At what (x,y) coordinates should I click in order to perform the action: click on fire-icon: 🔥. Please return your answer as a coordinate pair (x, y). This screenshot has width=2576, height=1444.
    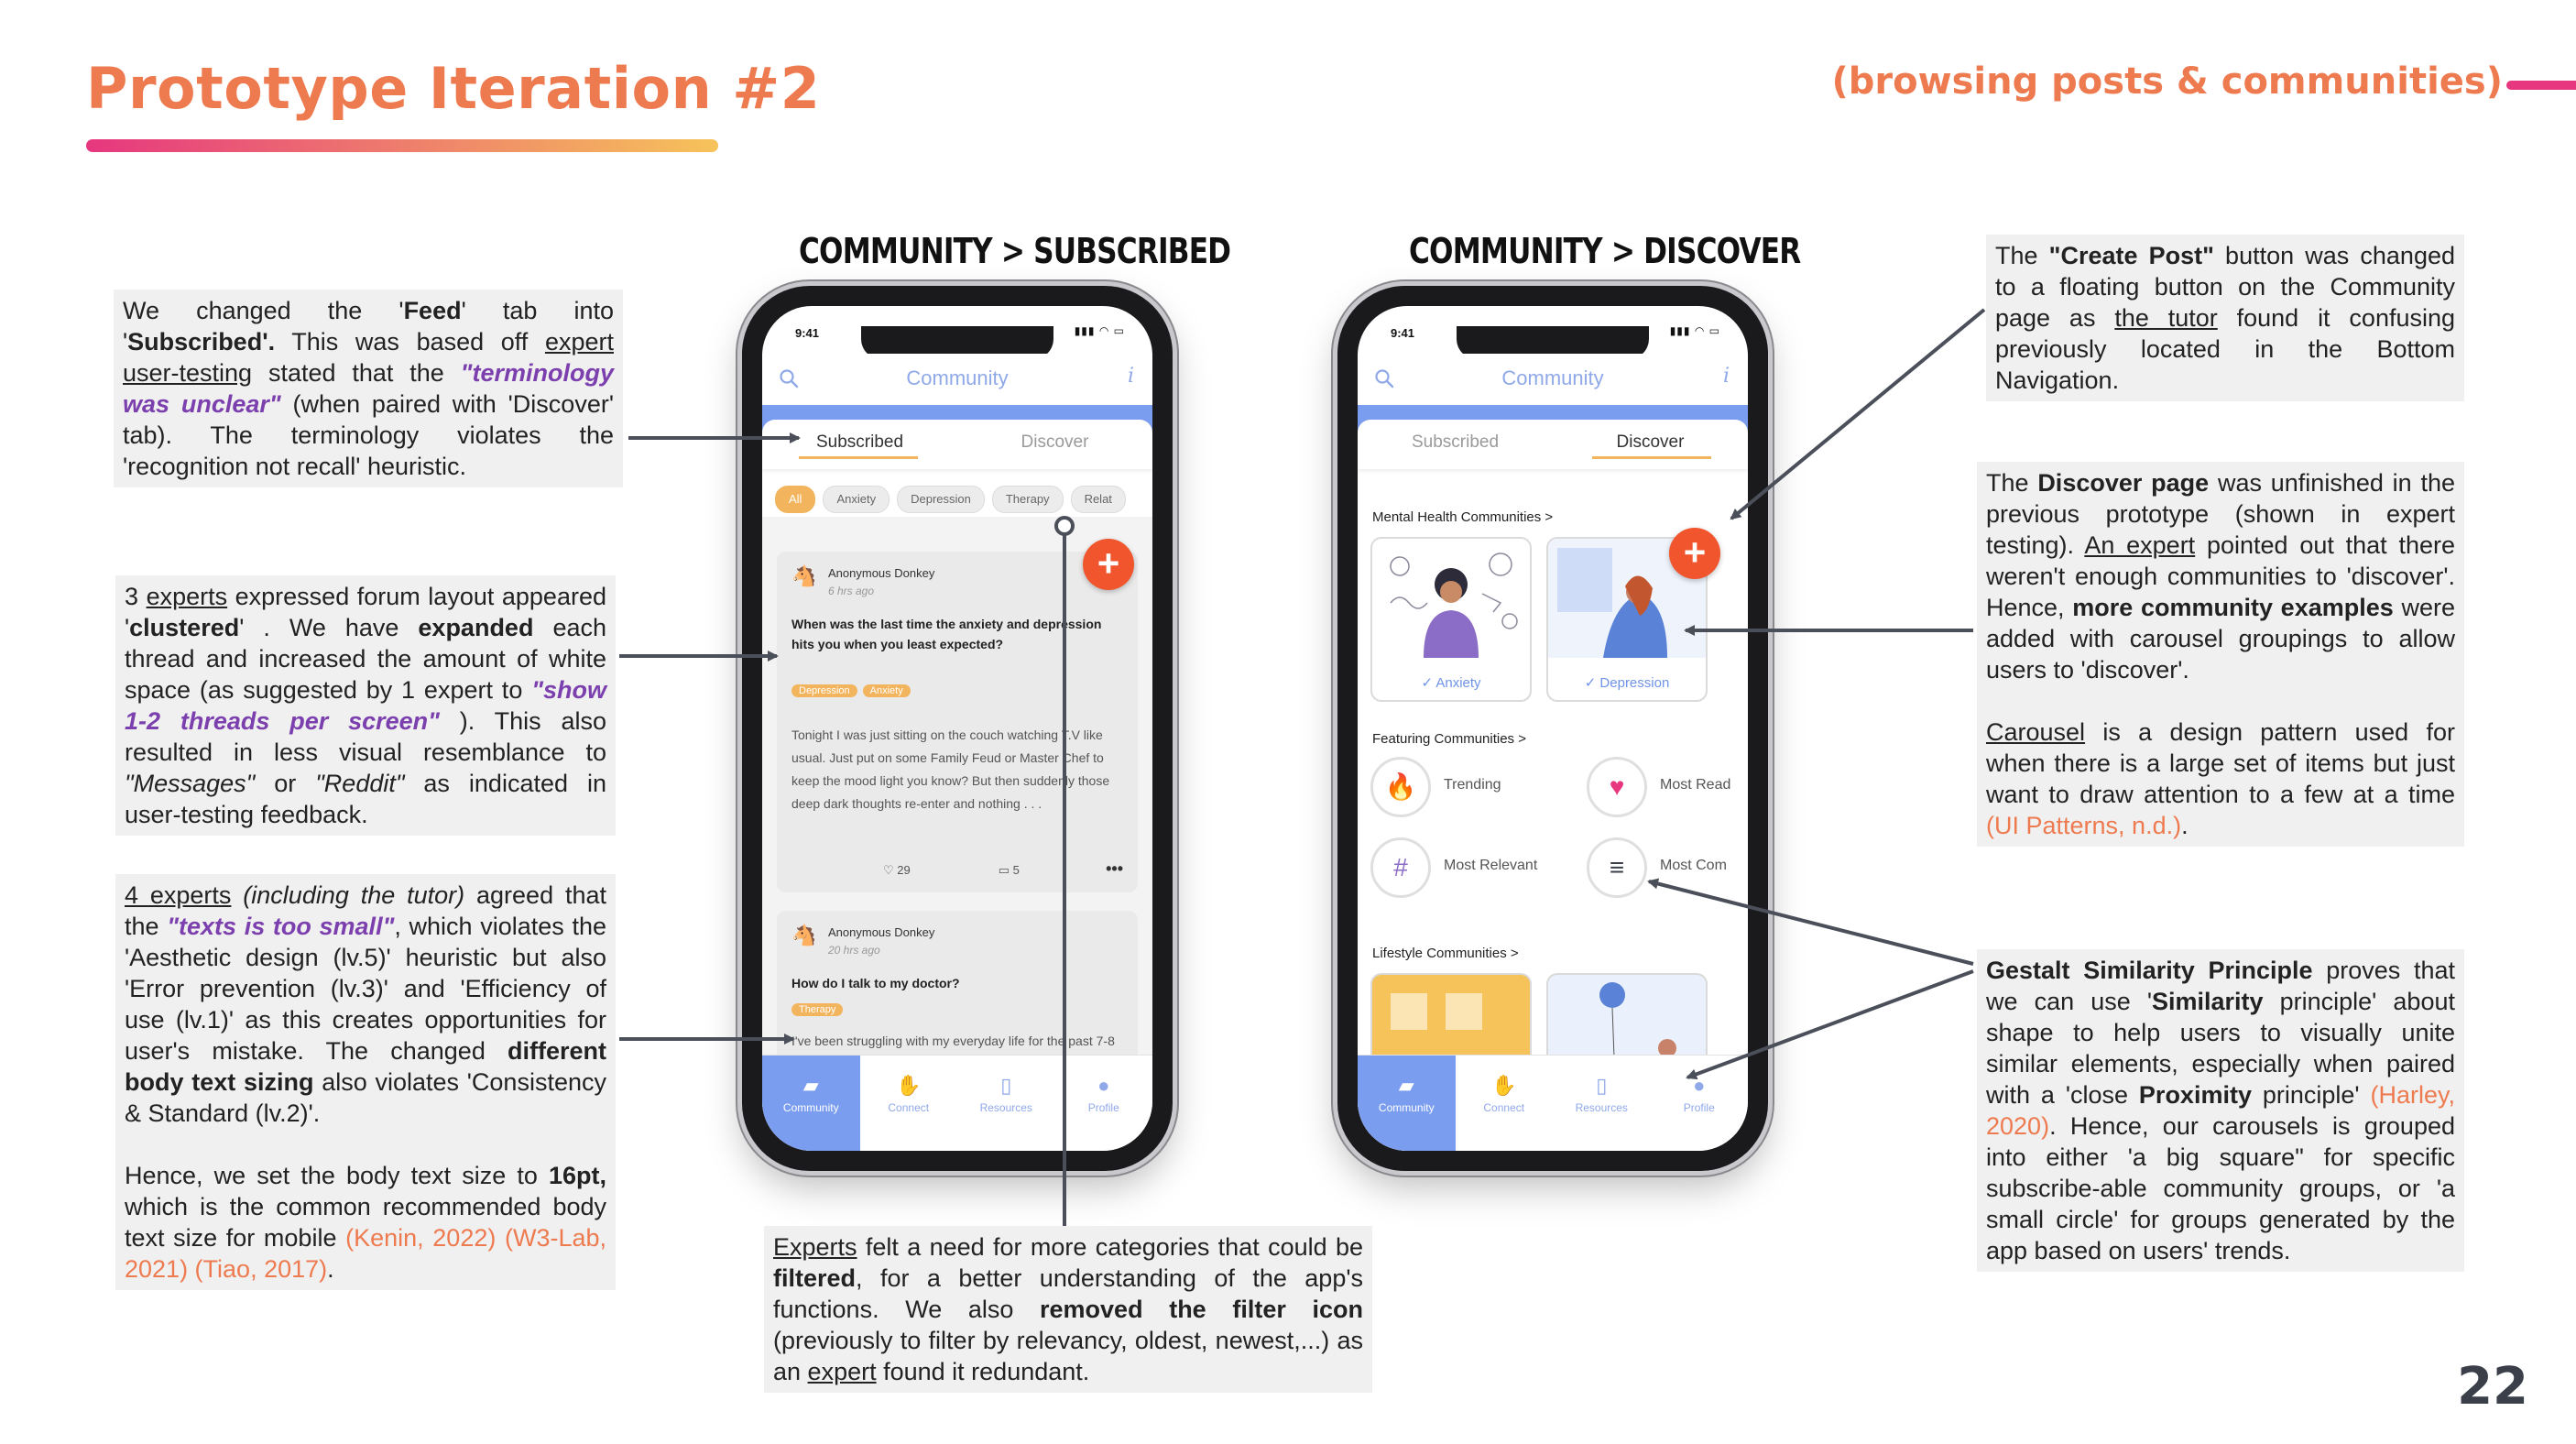
    Looking at the image, I should click on (1401, 787).